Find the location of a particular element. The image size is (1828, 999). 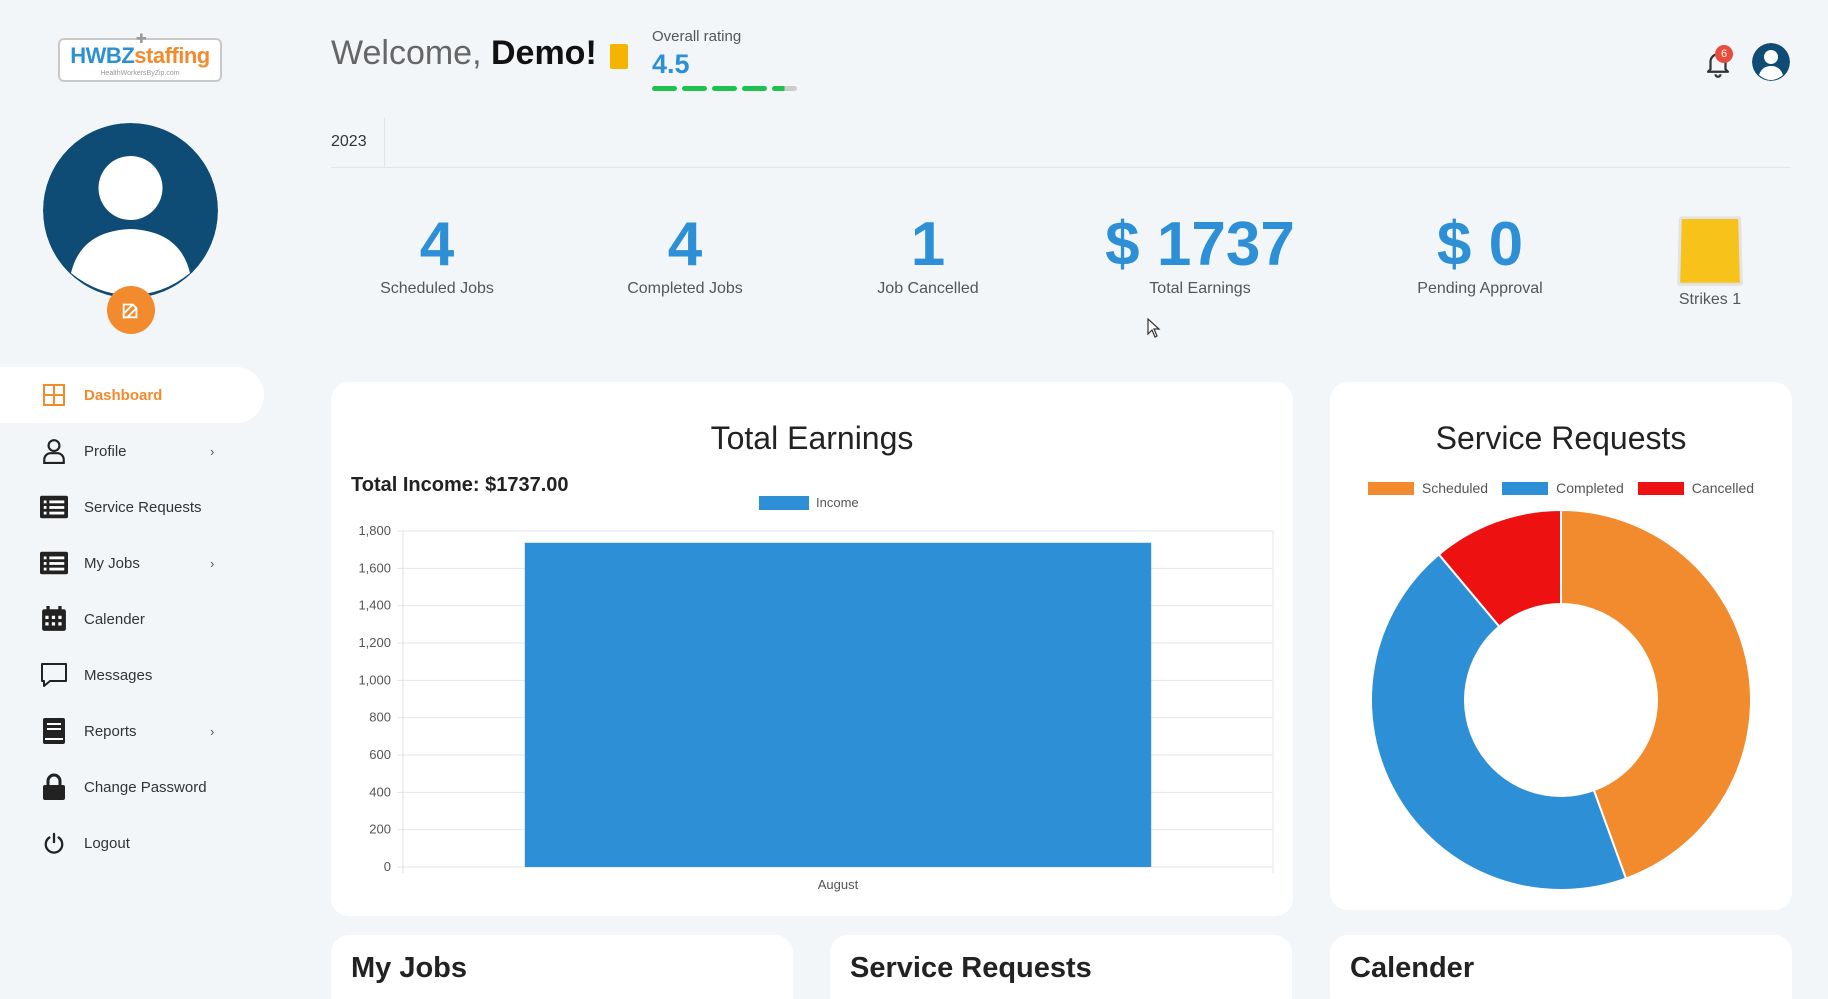

y-tick-label: 800 is located at coordinates (380, 717).